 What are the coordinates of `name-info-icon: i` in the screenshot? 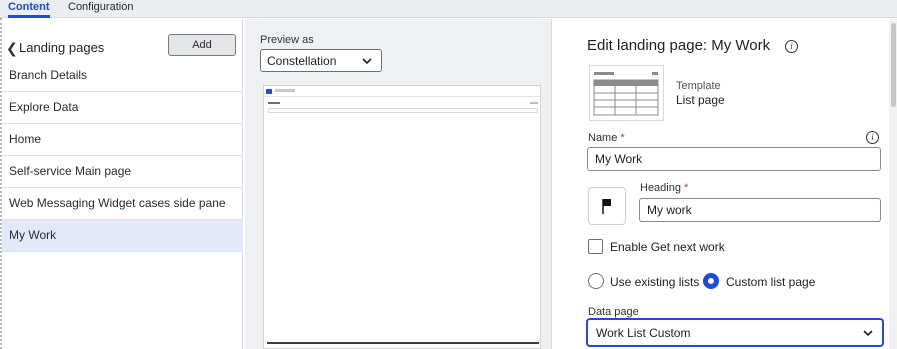 It's located at (872, 137).